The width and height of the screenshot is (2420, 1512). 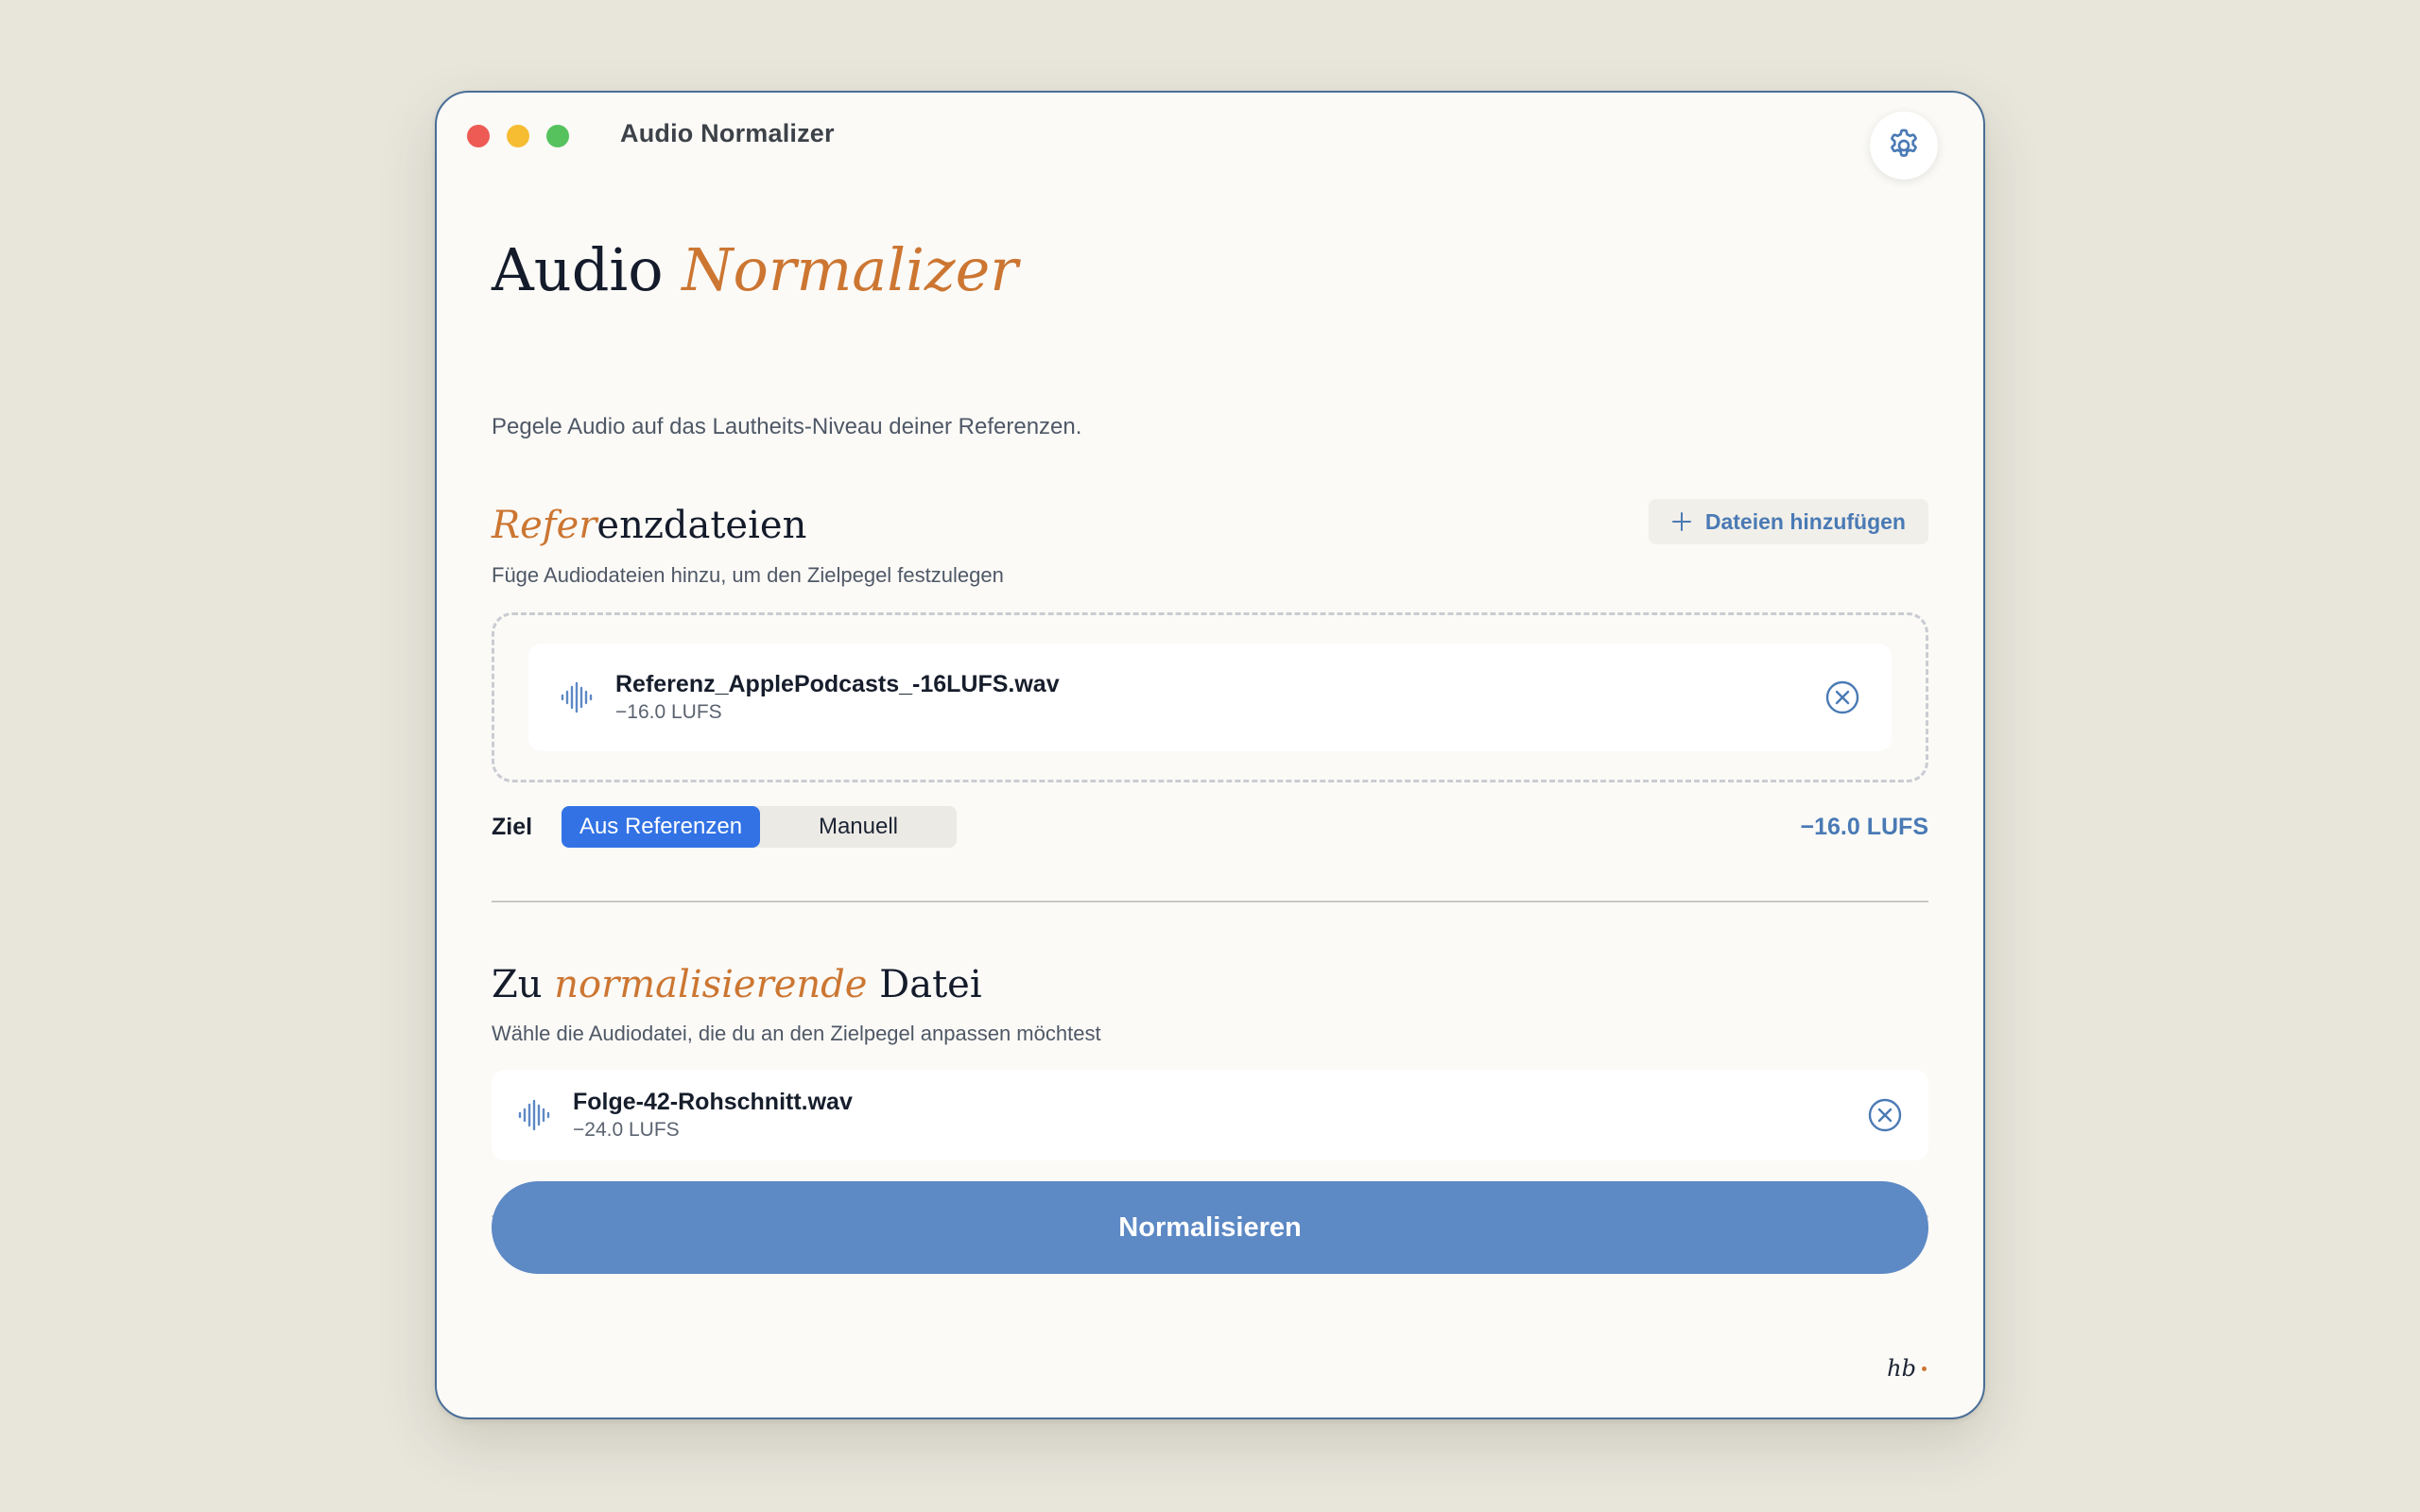 What do you see at coordinates (850, 269) in the screenshot?
I see `app-title-accent: Normalizer` at bounding box center [850, 269].